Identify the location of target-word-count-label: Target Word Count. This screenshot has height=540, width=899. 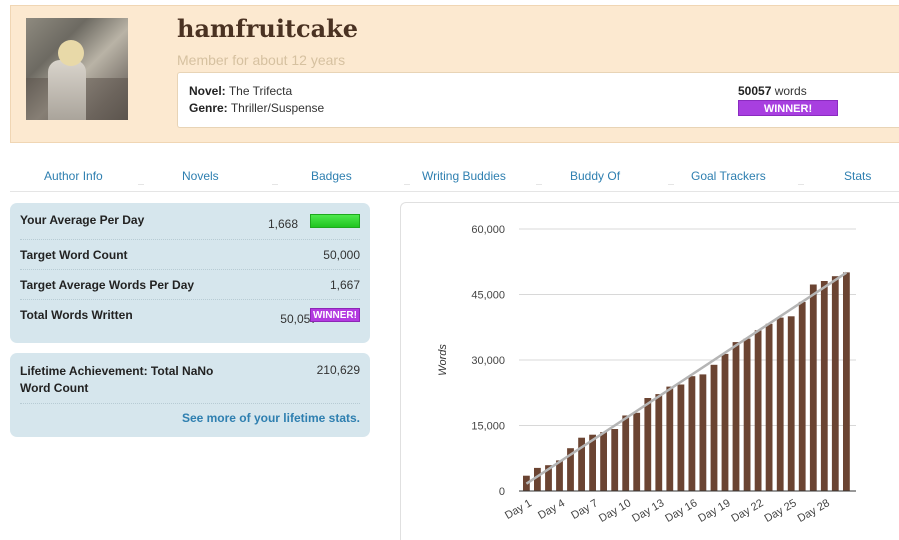
(74, 255).